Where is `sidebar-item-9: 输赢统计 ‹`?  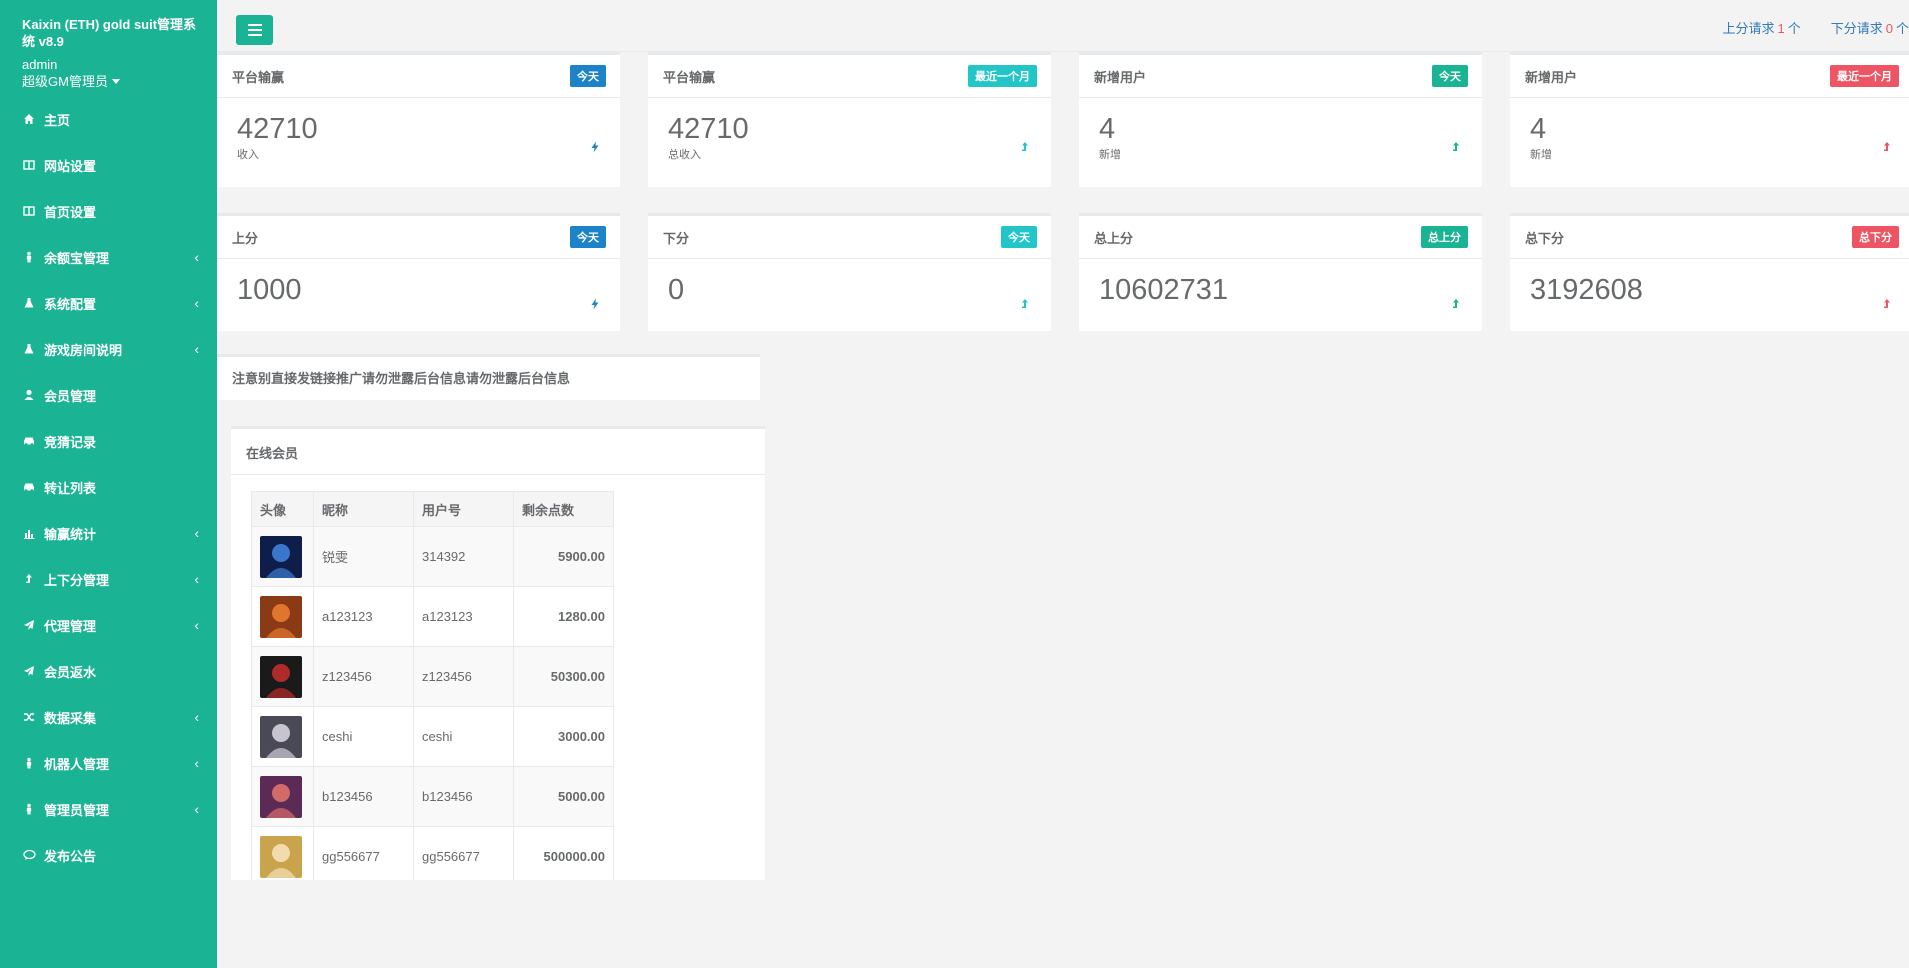
sidebar-item-9: 输赢统计 ‹ is located at coordinates (108, 533).